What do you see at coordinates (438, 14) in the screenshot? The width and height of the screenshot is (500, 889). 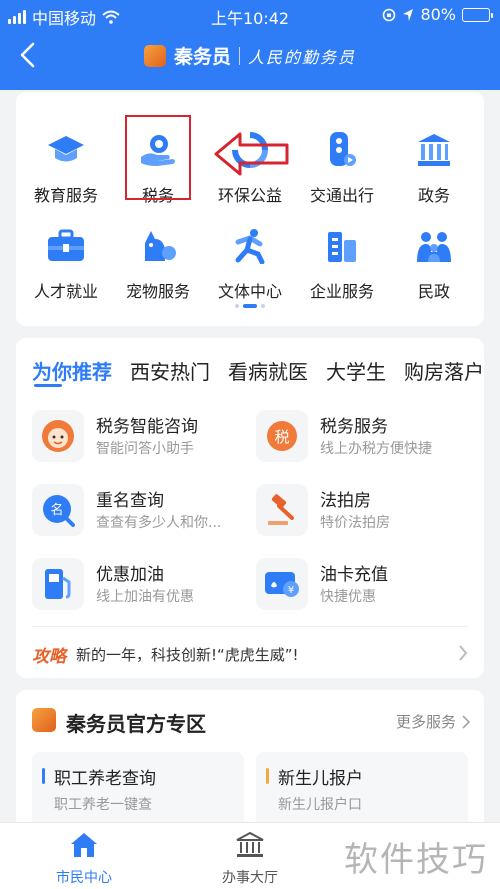 I see `battery-percent: 80%` at bounding box center [438, 14].